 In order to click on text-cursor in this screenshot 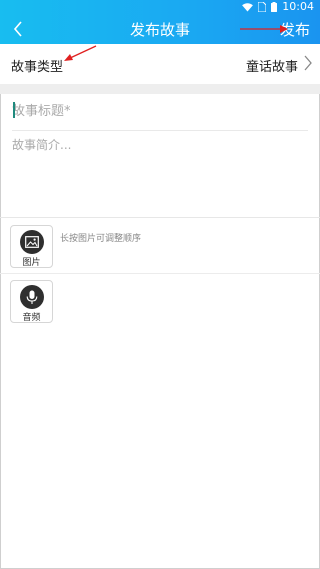, I will do `click(14, 110)`.